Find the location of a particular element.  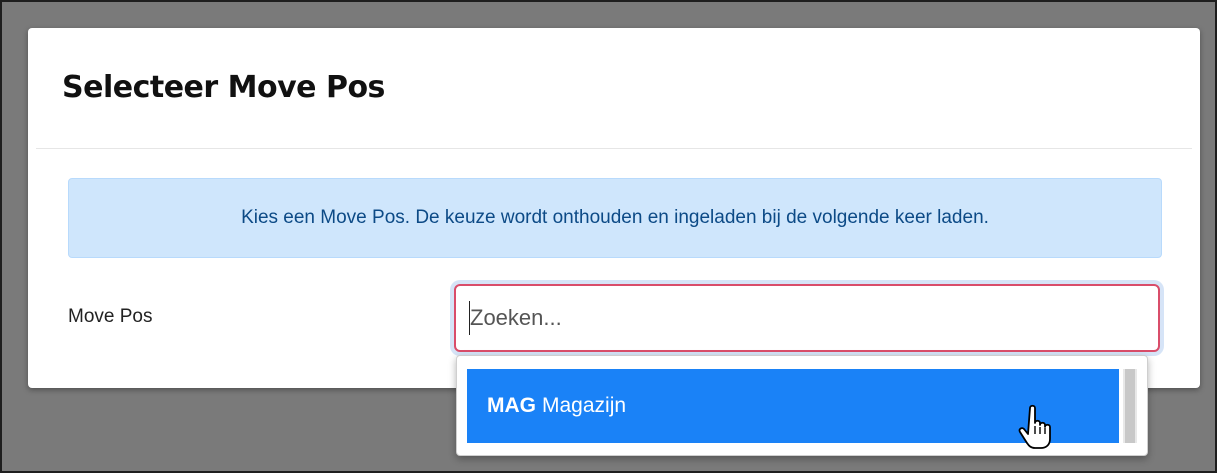

dropdown-scrollbar is located at coordinates (1130, 406).